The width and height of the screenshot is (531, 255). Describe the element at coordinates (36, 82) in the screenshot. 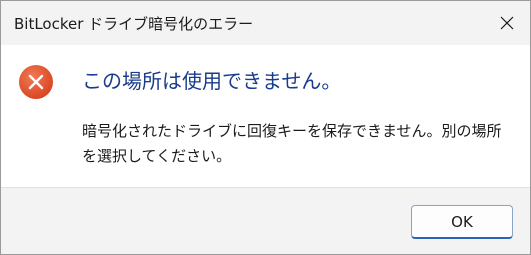

I see `error-icon` at that location.